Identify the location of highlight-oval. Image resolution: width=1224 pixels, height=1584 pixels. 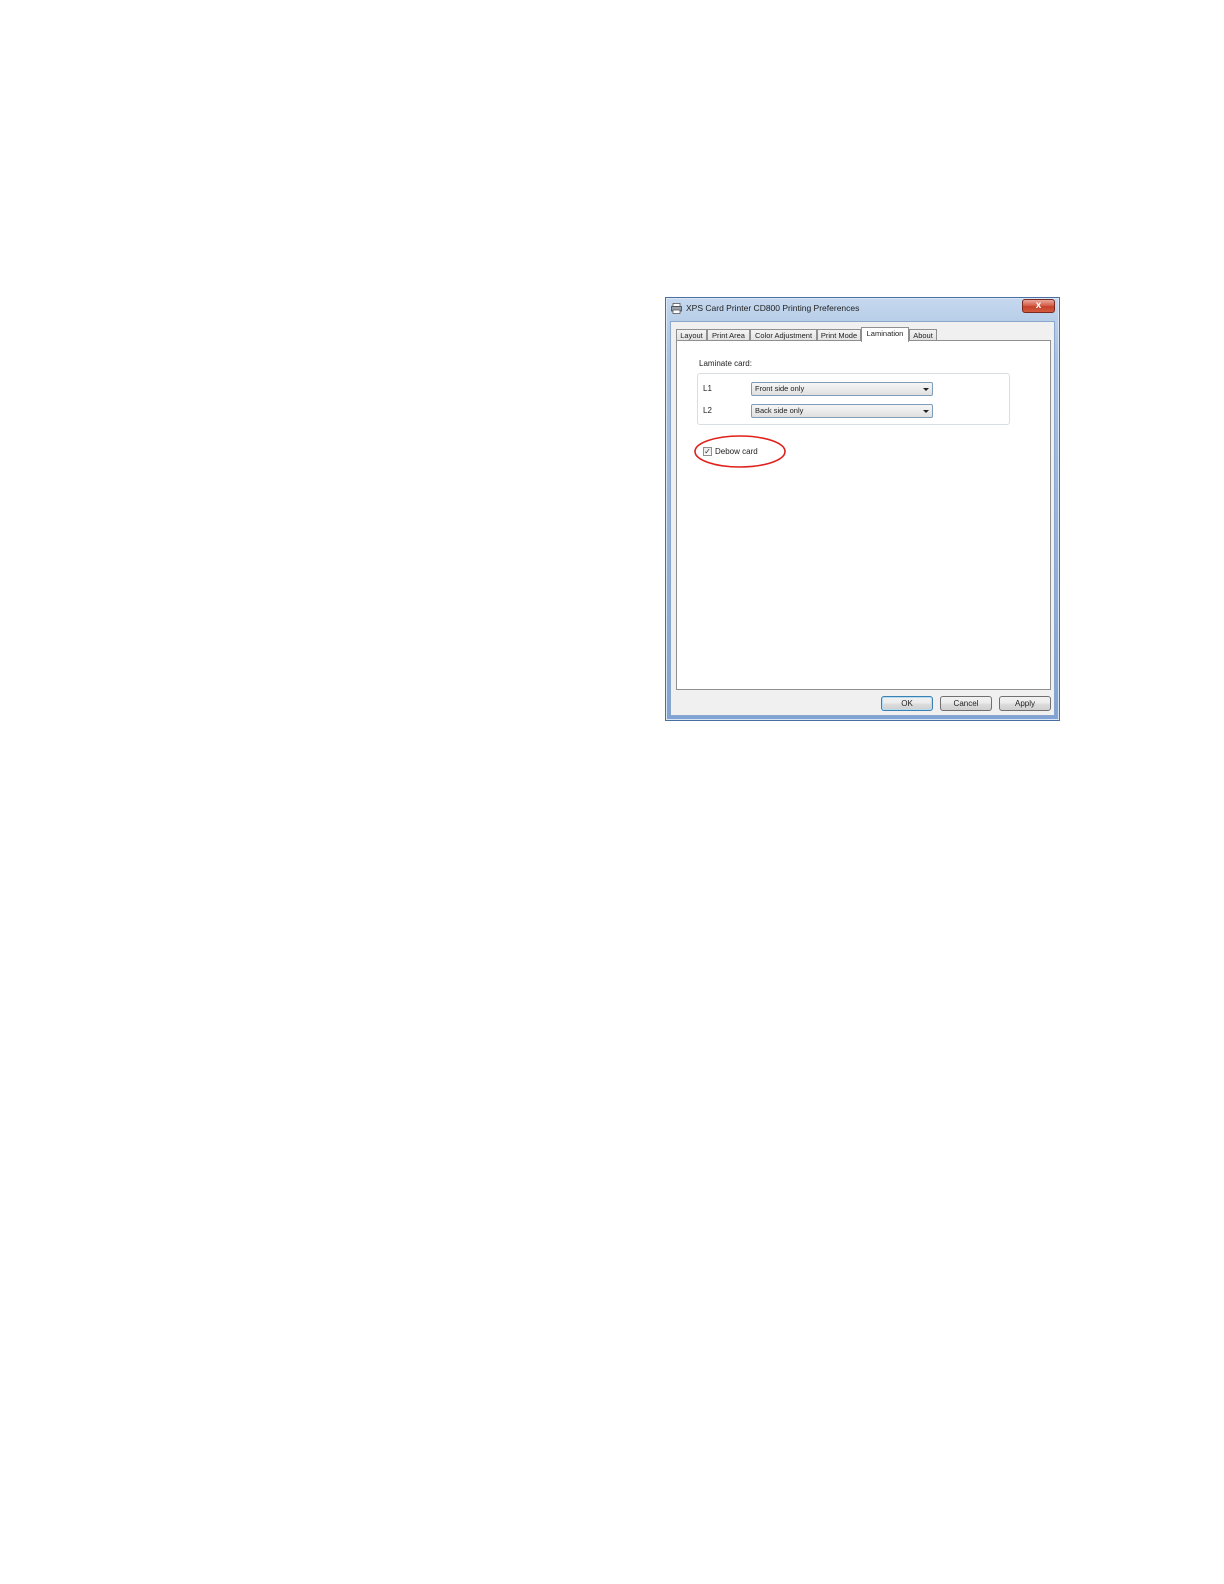
(740, 451).